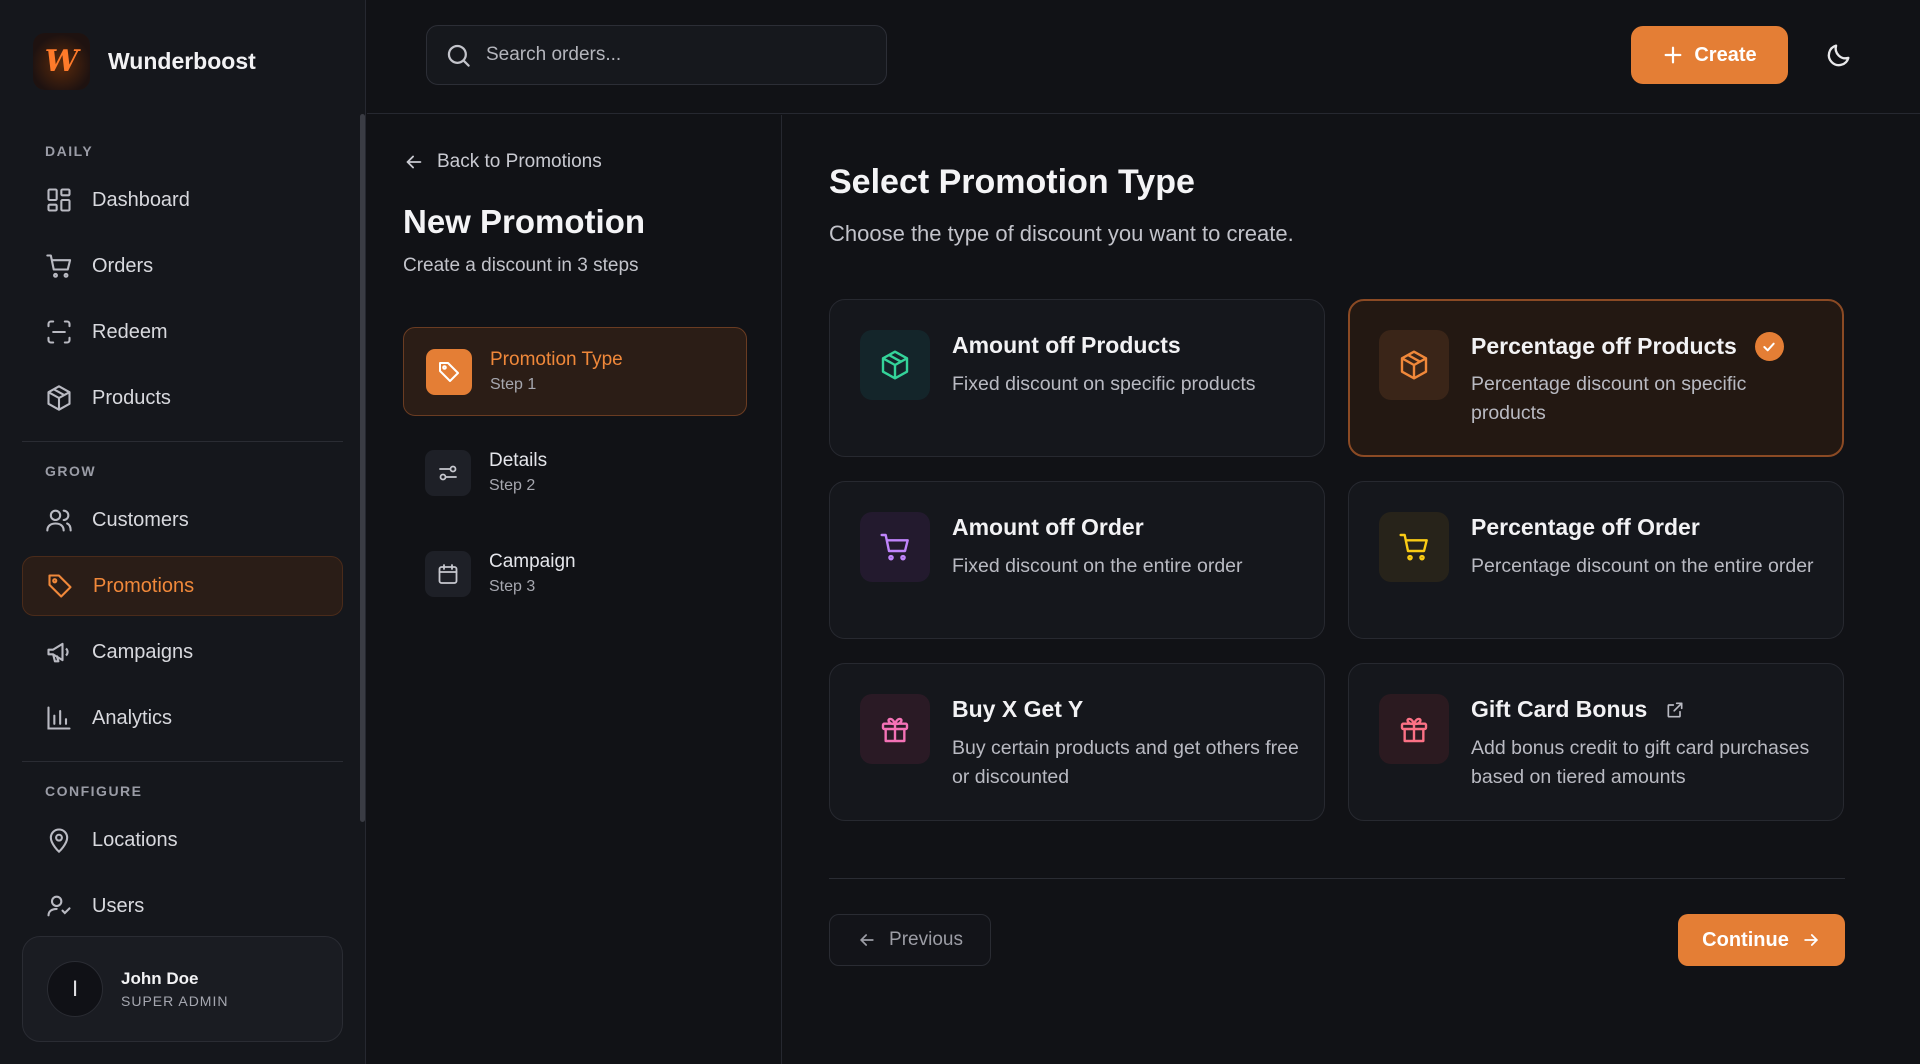 This screenshot has width=1920, height=1064. What do you see at coordinates (1017, 709) in the screenshot?
I see `card-title: Buy X Get Y` at bounding box center [1017, 709].